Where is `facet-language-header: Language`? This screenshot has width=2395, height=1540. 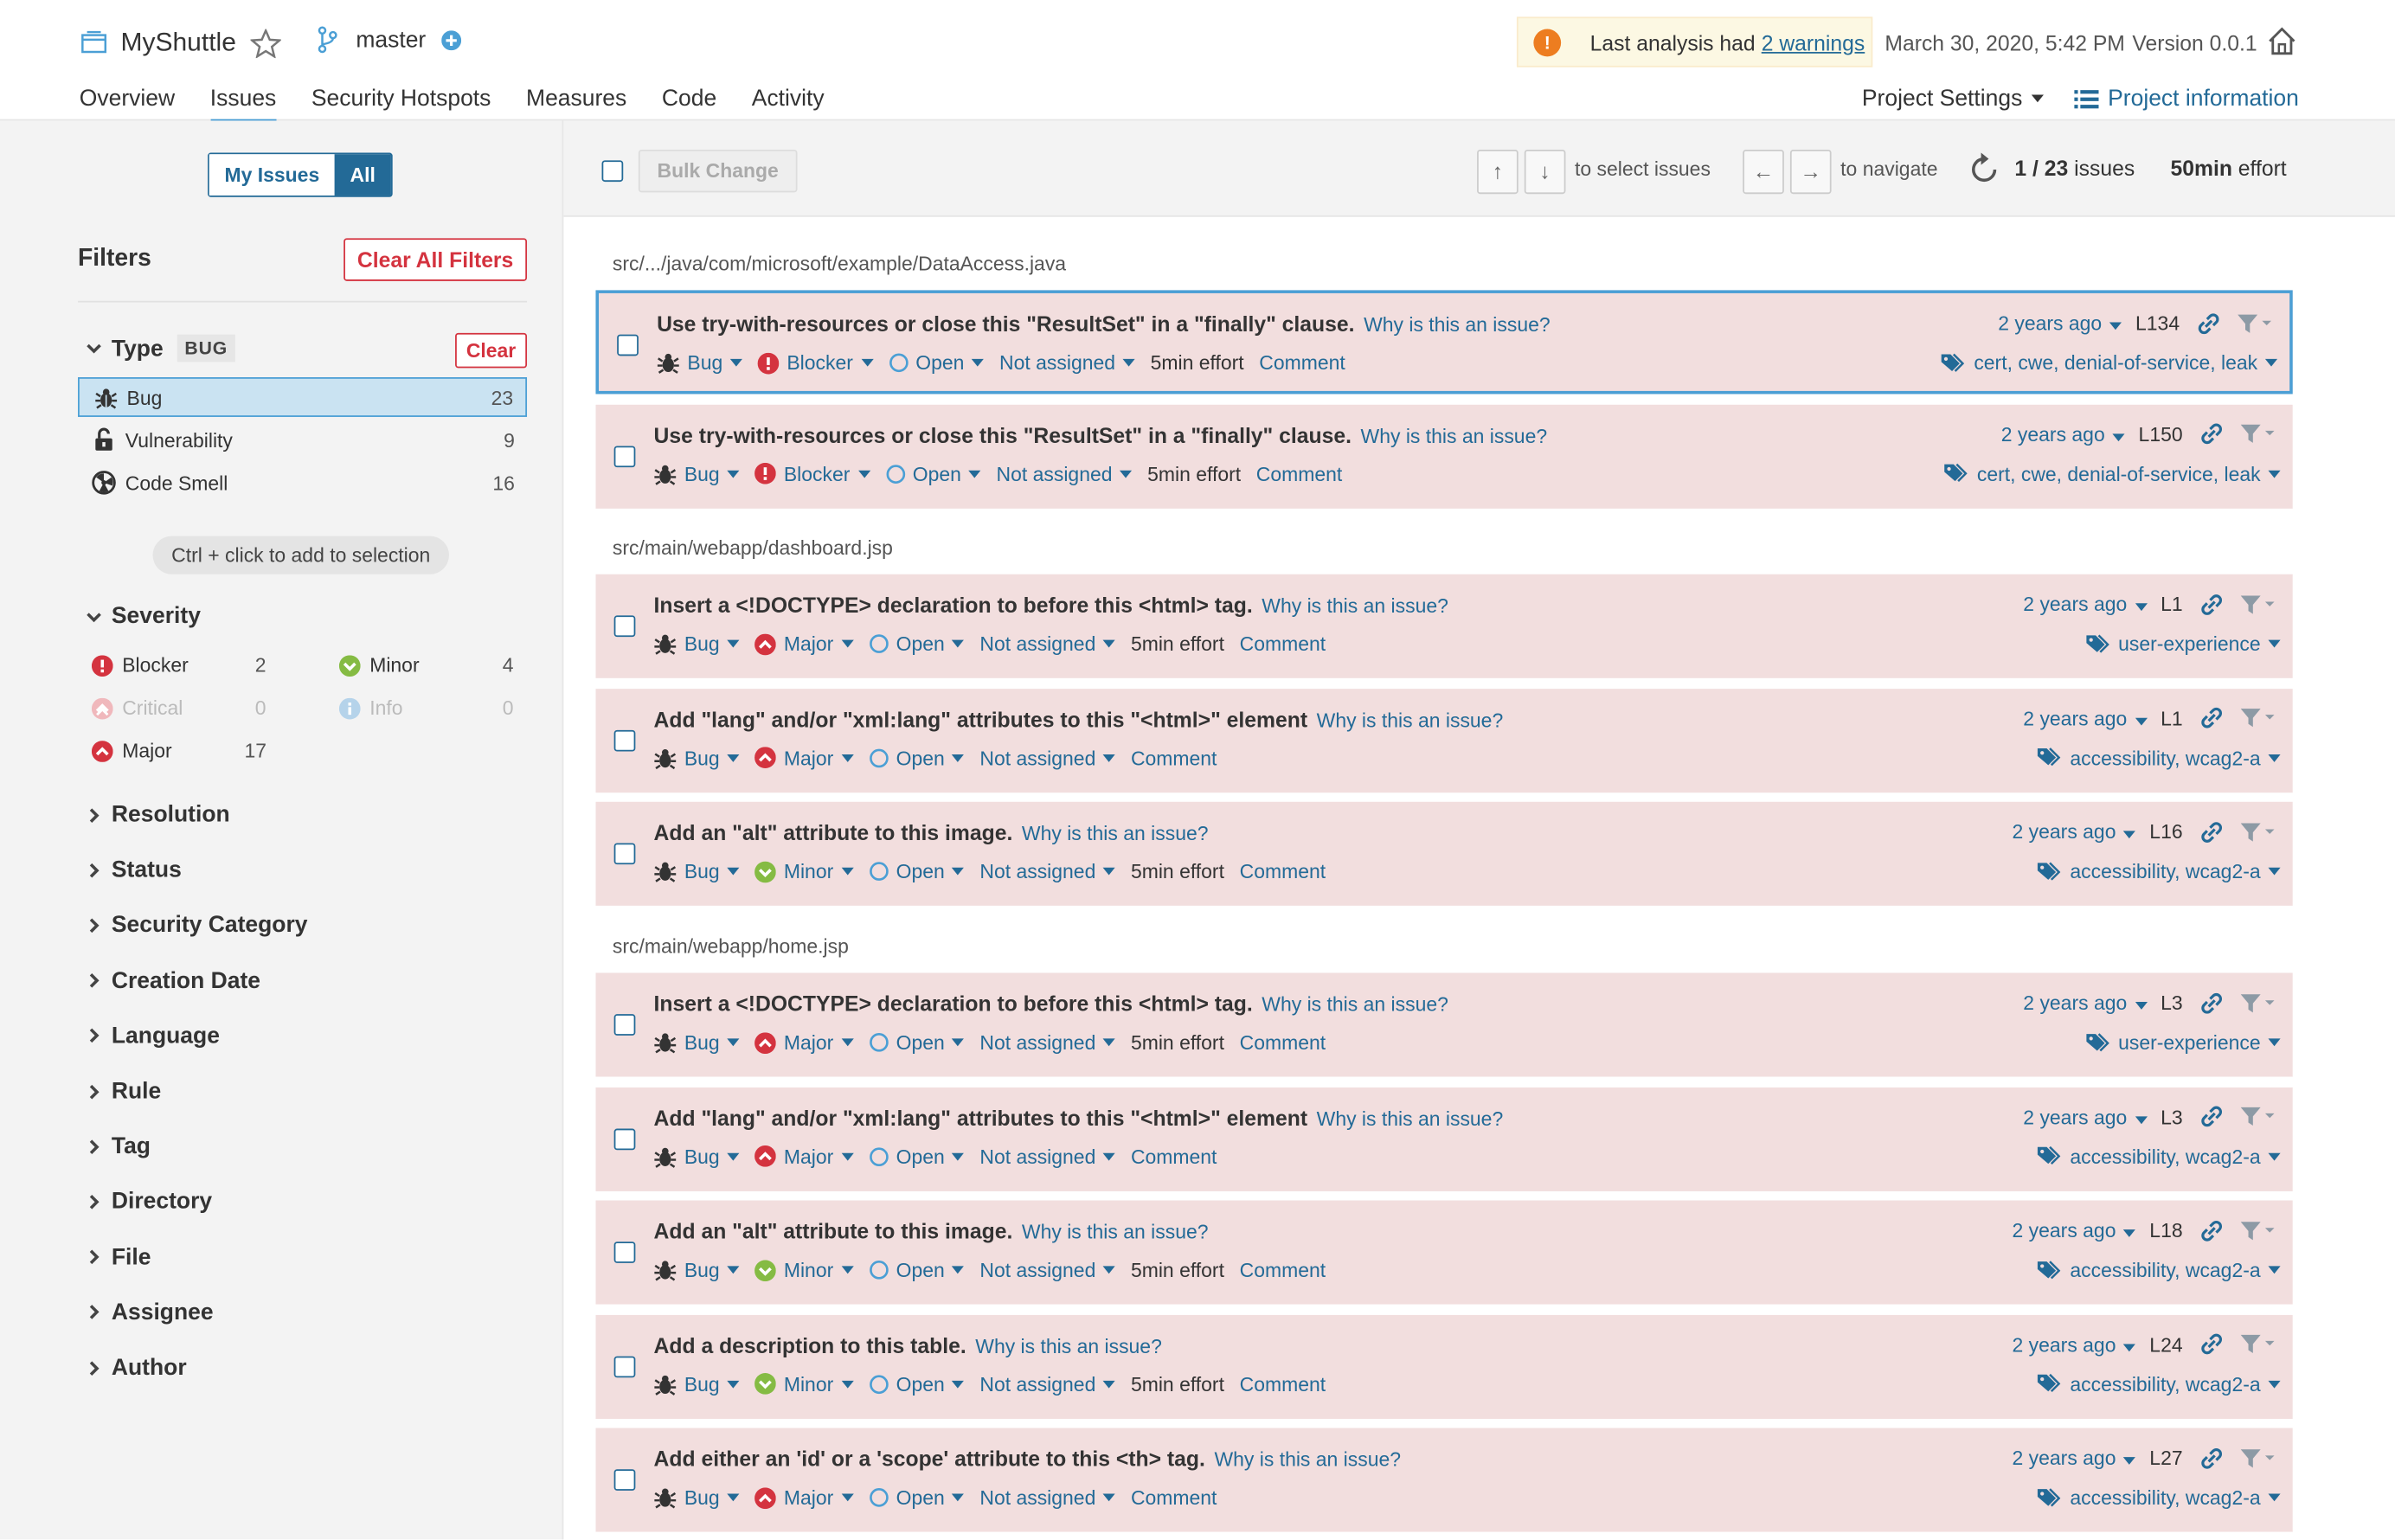 facet-language-header: Language is located at coordinates (152, 1036).